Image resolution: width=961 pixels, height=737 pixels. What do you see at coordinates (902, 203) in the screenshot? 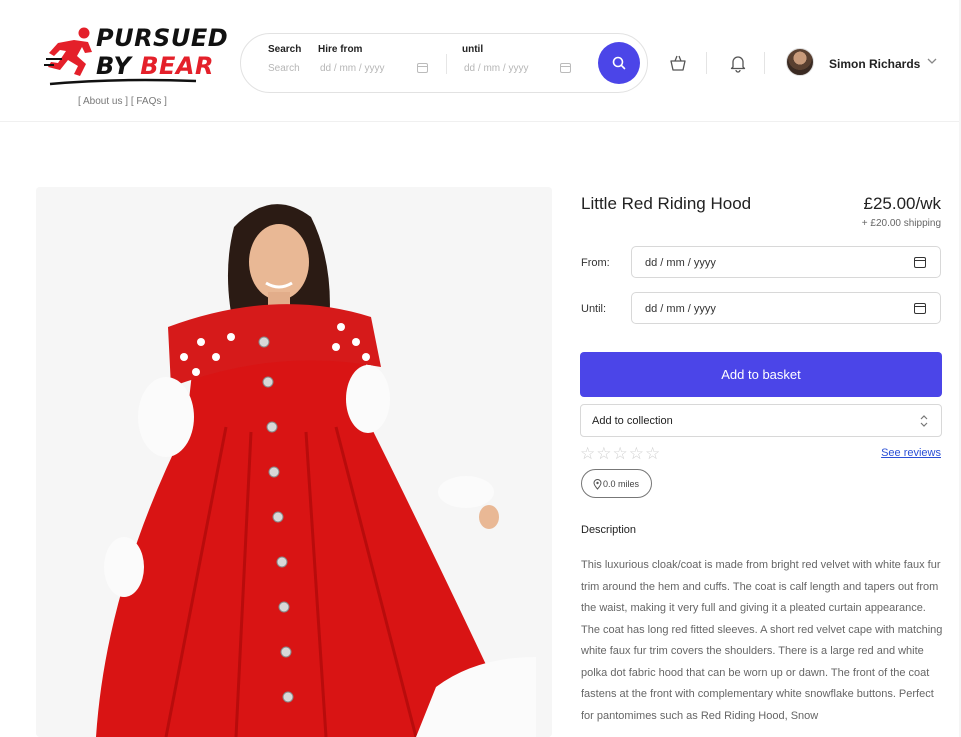
I see `product-price: £25.00/wk` at bounding box center [902, 203].